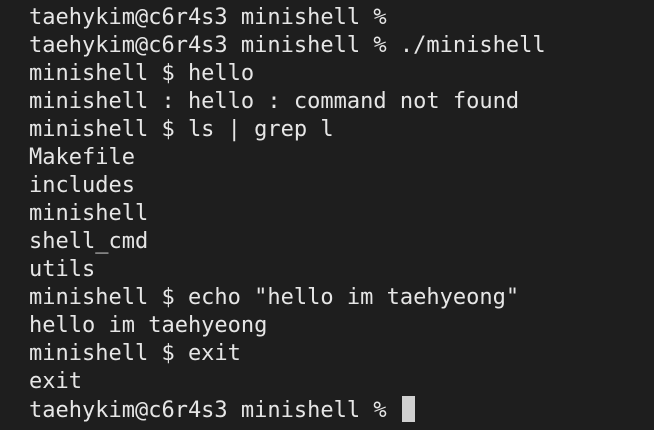 The width and height of the screenshot is (654, 430). I want to click on terminal-line: includes, so click(82, 185).